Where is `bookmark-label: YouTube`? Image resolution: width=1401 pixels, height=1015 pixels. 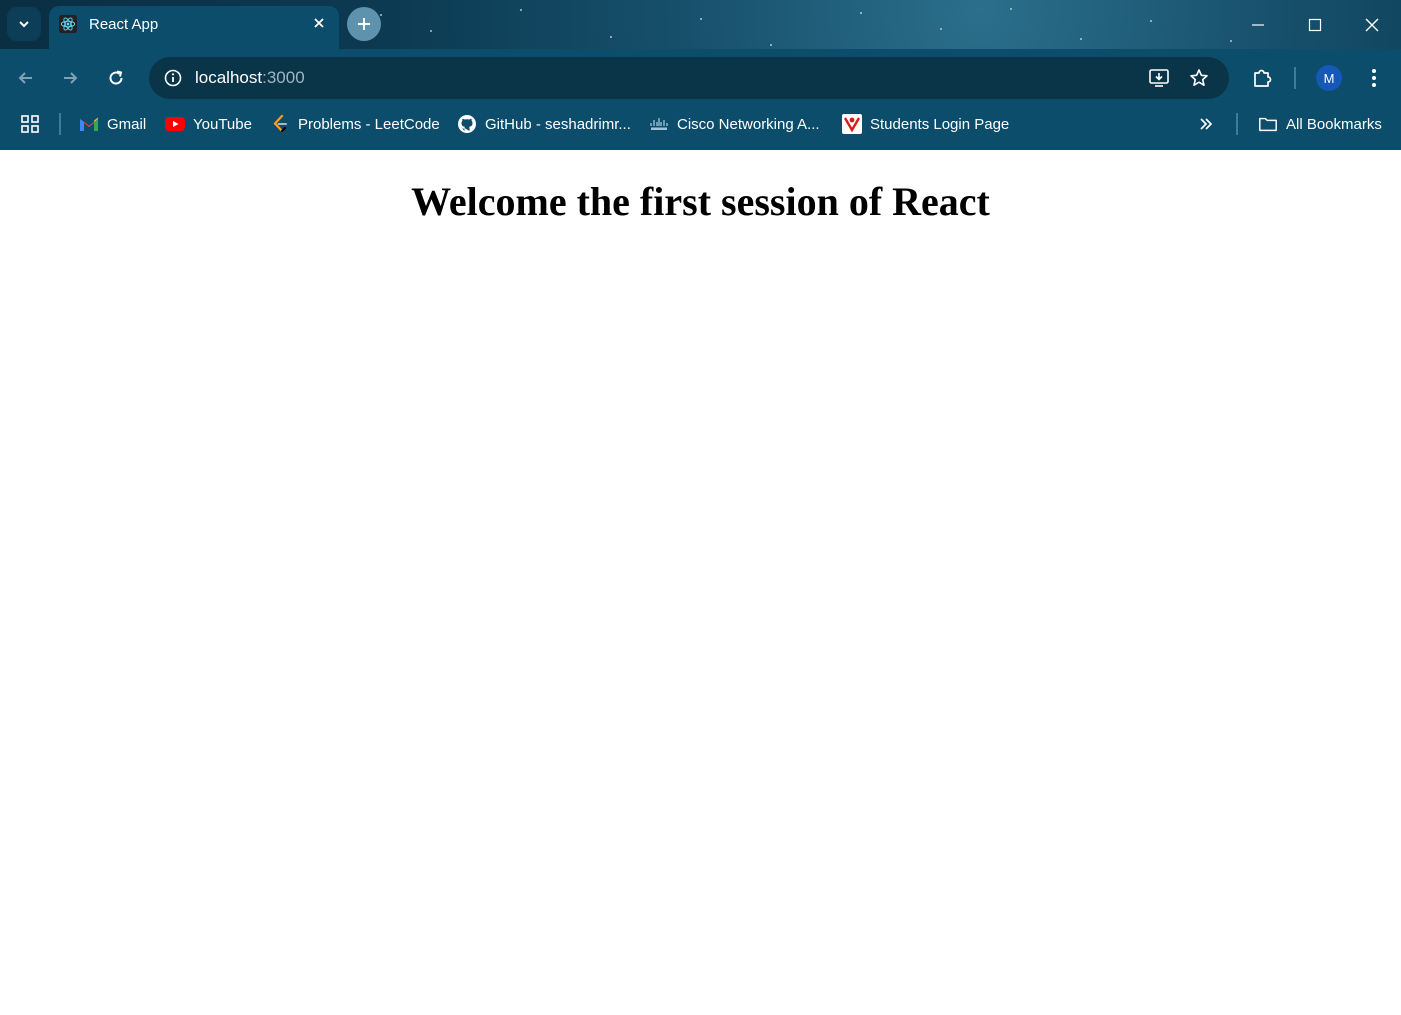
bookmark-label: YouTube is located at coordinates (222, 124).